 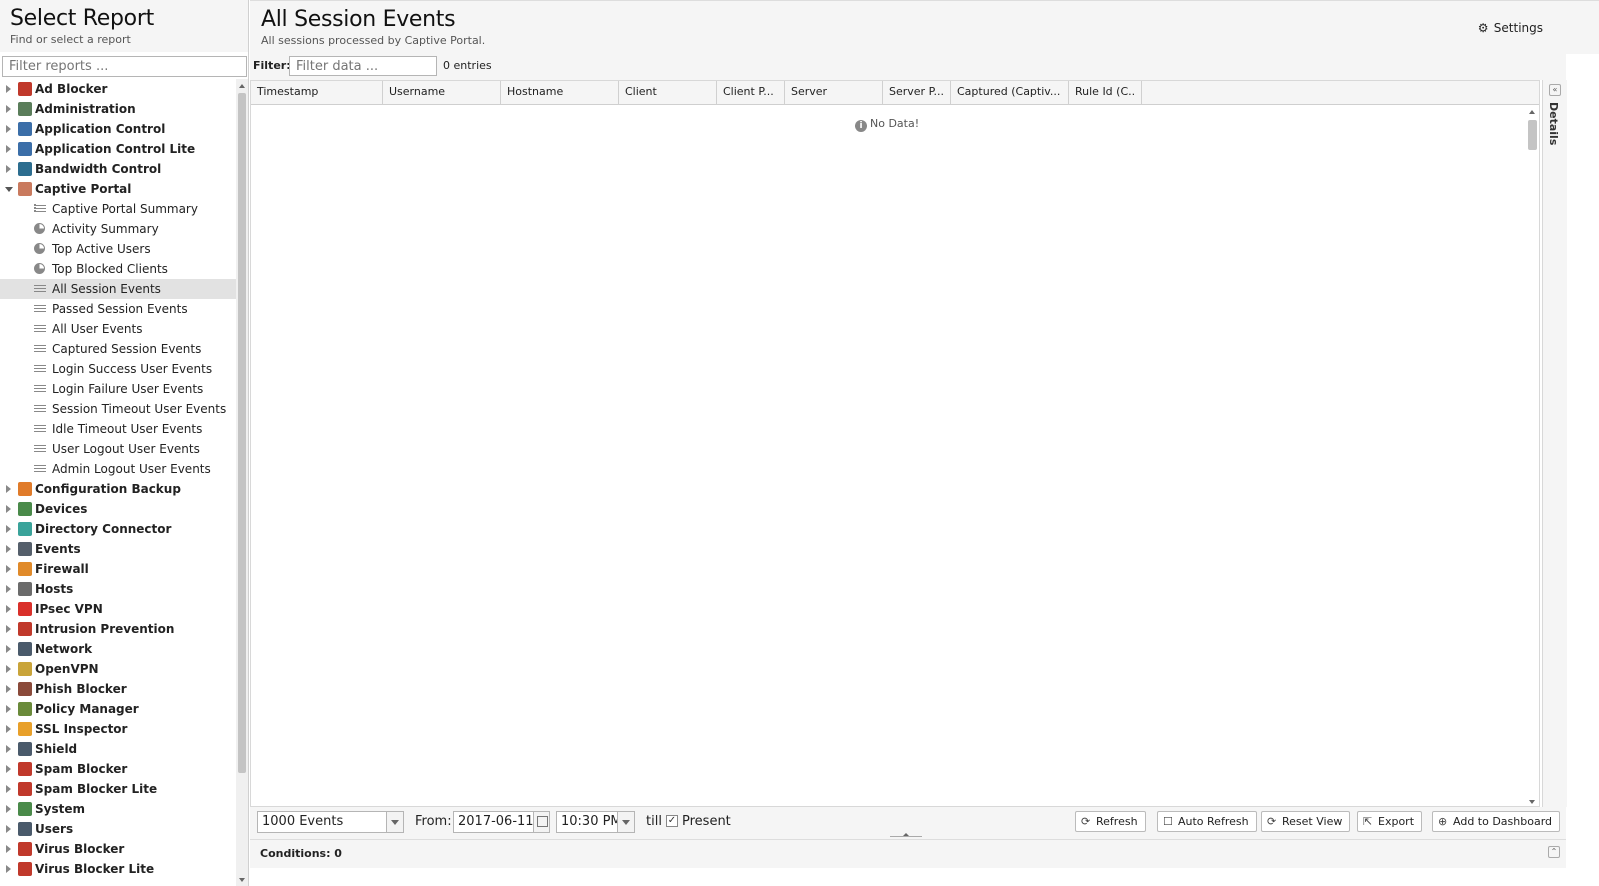 I want to click on tree-report-item: Login Failure User Events, so click(x=118, y=389).